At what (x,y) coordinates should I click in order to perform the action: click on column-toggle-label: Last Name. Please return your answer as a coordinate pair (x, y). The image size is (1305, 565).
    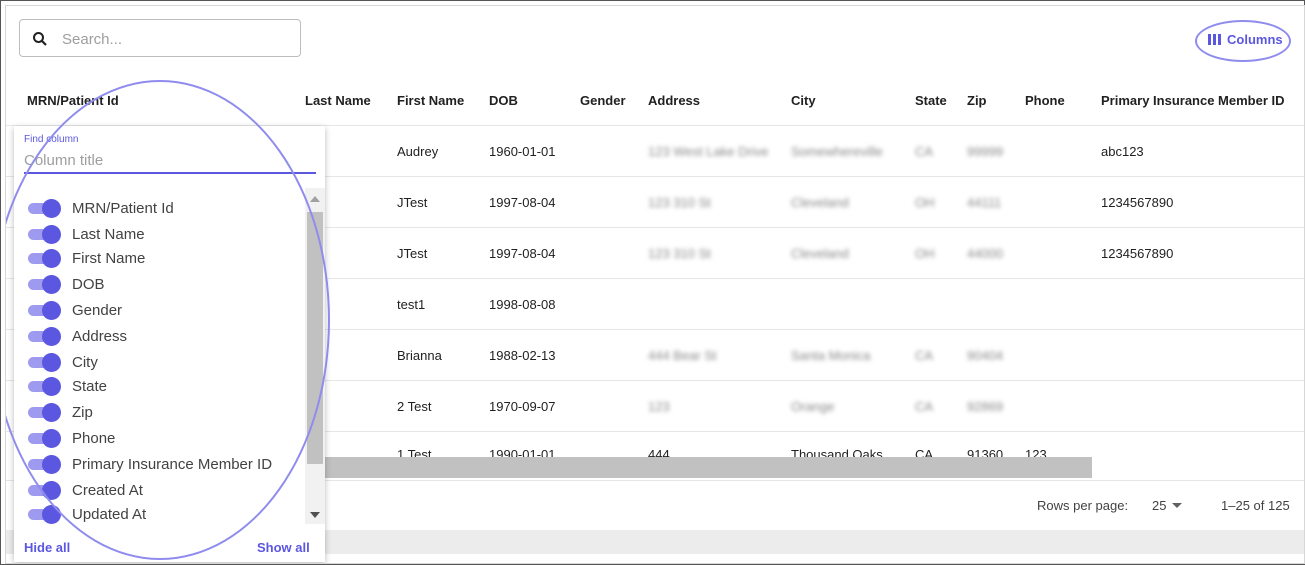
    Looking at the image, I should click on (108, 234).